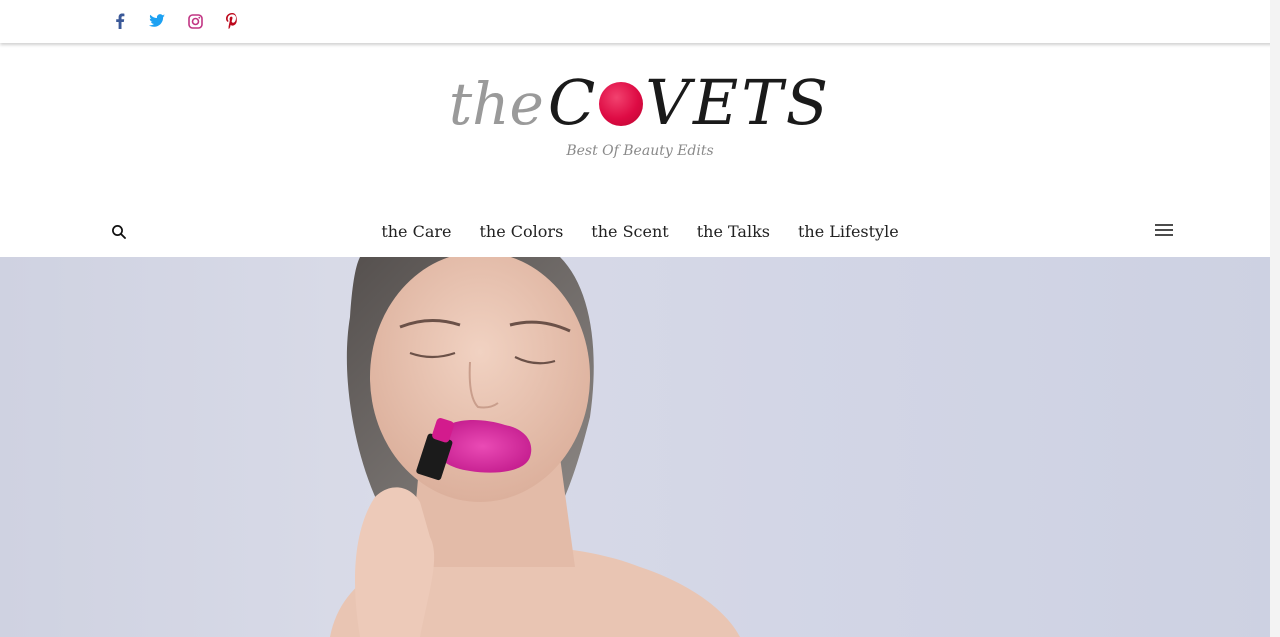 This screenshot has height=637, width=1280. Describe the element at coordinates (416, 232) in the screenshot. I see `nav-item-care: the Care` at that location.